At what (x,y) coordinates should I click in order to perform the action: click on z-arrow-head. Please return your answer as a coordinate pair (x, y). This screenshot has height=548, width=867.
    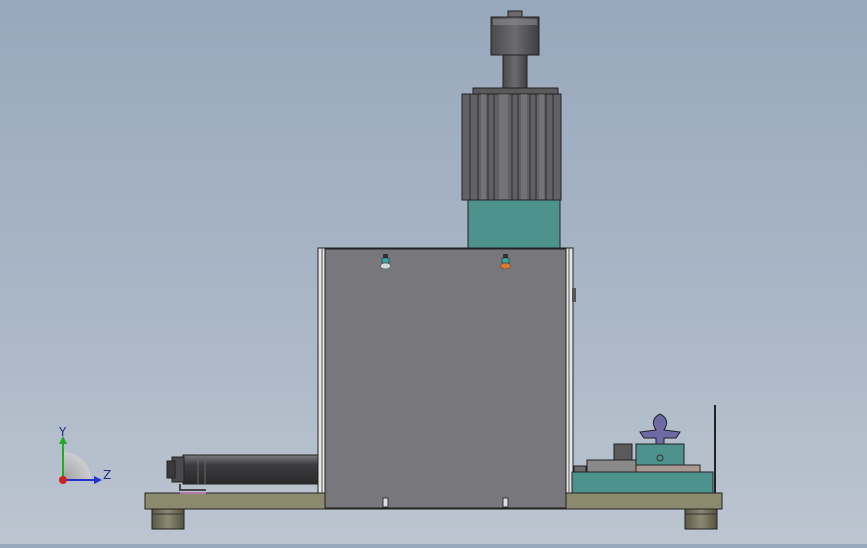
    Looking at the image, I should click on (98, 480).